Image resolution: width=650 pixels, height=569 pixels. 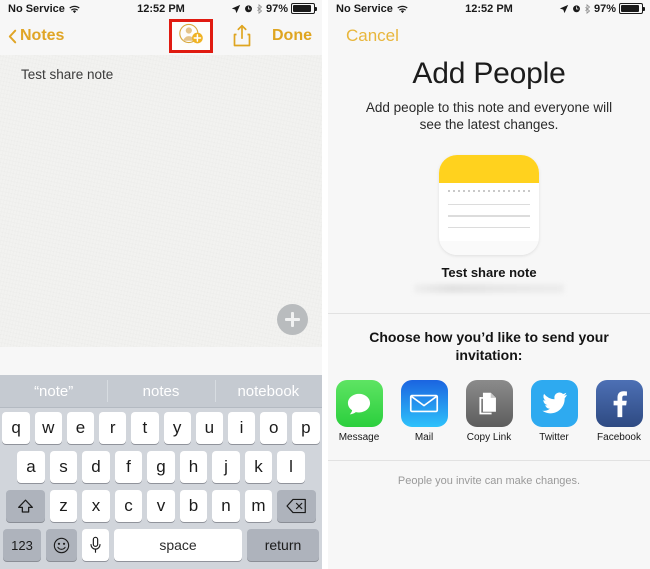 I want to click on keyboard-row-4: 123 space return, so click(x=161, y=545).